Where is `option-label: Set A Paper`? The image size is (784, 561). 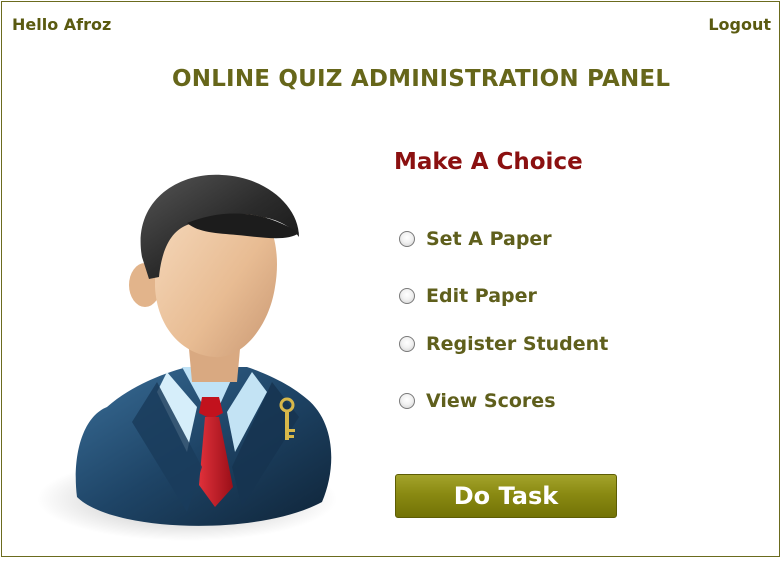
option-label: Set A Paper is located at coordinates (489, 239).